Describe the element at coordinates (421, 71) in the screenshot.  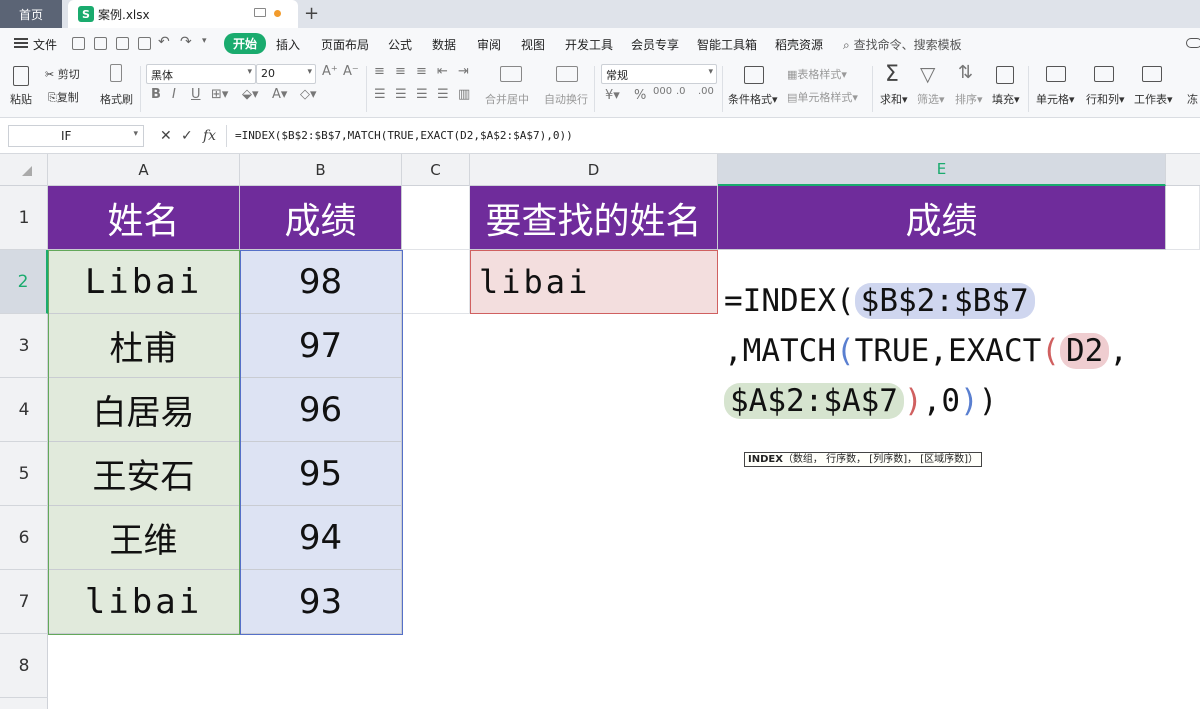
I see `align-bottom-icon: ≡` at that location.